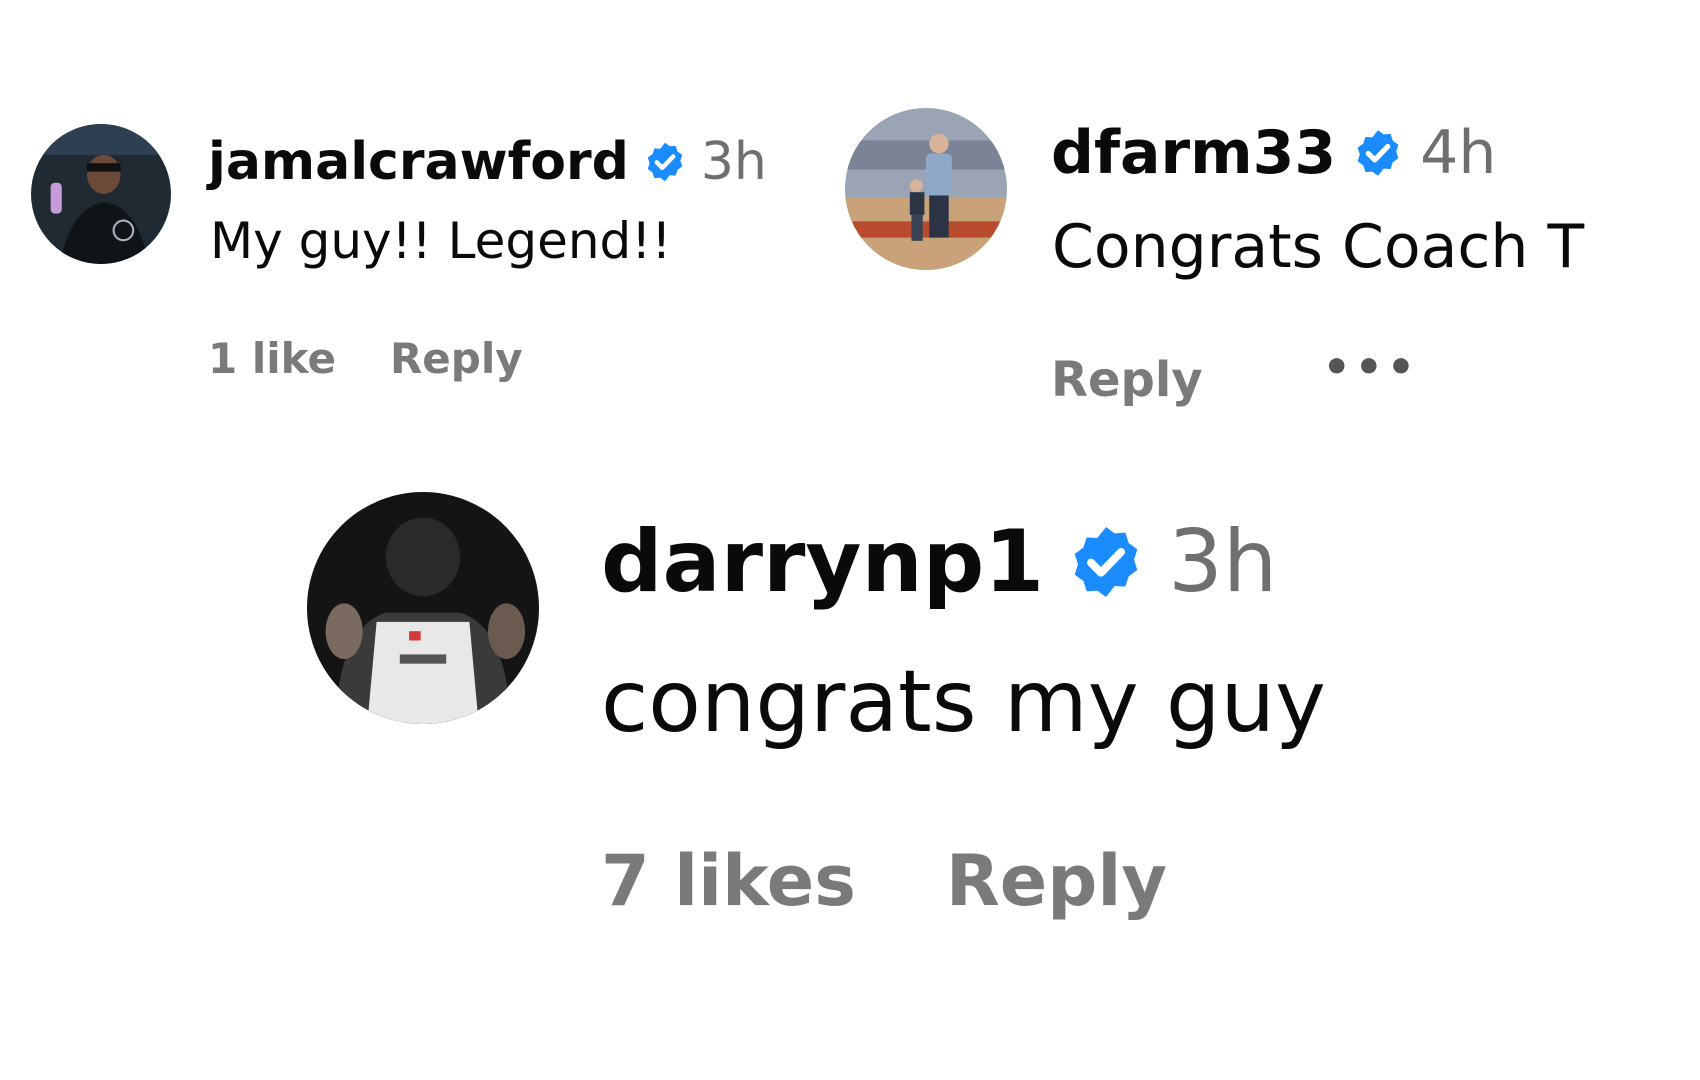  Describe the element at coordinates (1458, 153) in the screenshot. I see `timestamp: 4h` at that location.